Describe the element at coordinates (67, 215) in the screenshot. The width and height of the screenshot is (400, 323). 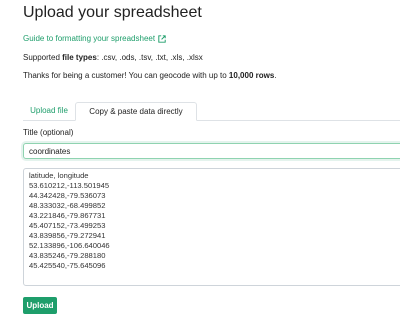
I see `data-line: 43.221846,-79.867731` at that location.